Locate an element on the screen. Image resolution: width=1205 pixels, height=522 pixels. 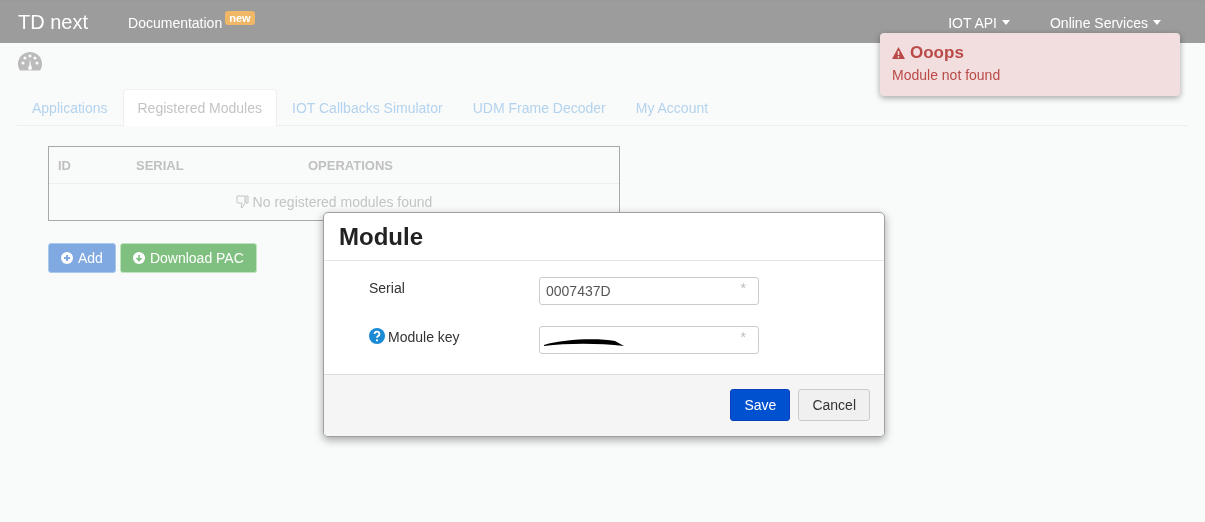
nav-link: Documentation is located at coordinates (175, 22).